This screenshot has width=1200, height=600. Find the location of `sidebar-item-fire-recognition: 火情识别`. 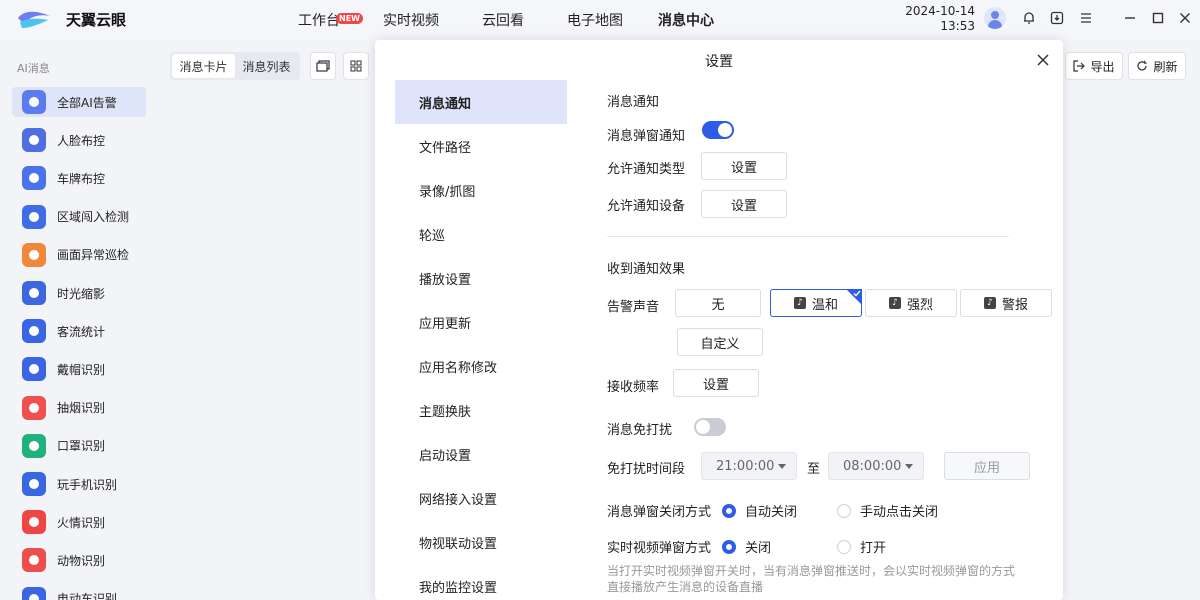

sidebar-item-fire-recognition: 火情识别 is located at coordinates (79, 522).